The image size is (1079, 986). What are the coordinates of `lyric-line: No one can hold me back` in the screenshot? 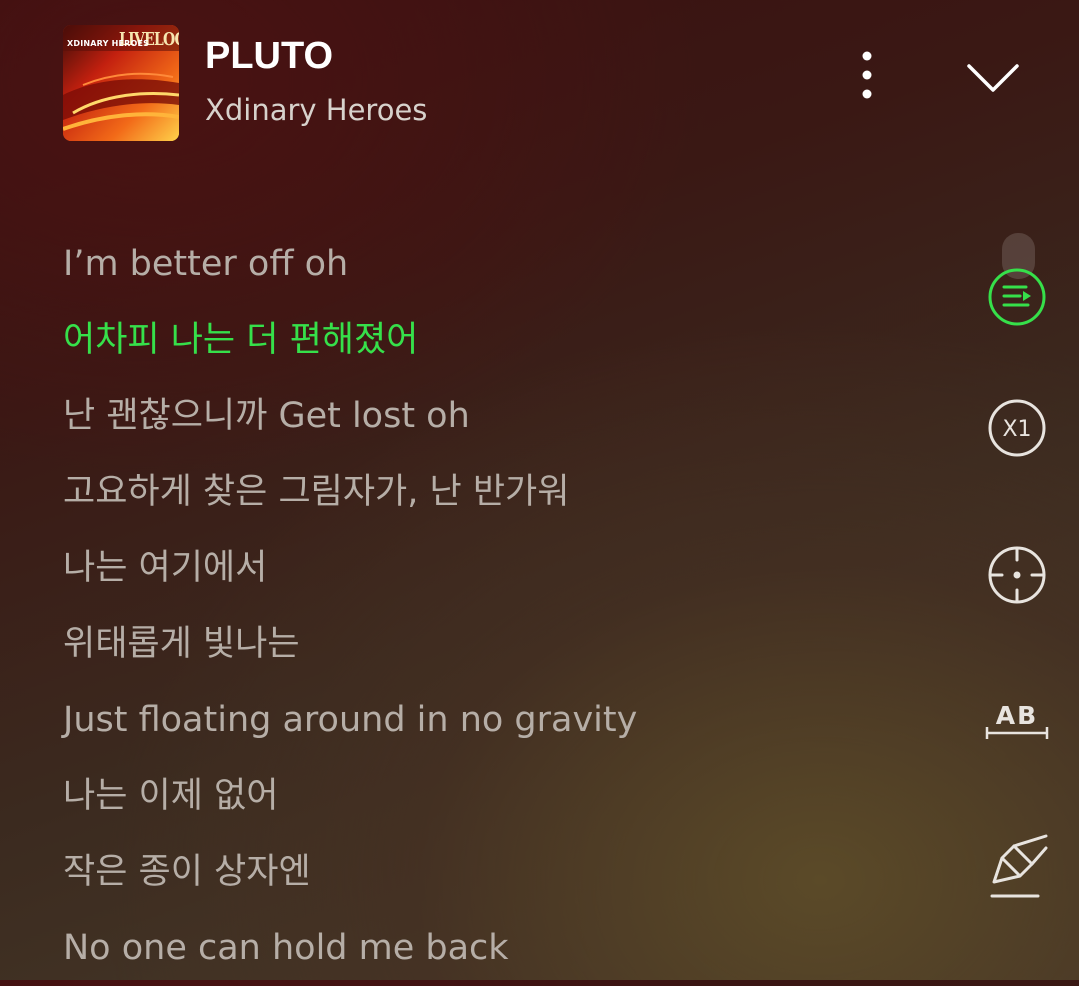 It's located at (503, 948).